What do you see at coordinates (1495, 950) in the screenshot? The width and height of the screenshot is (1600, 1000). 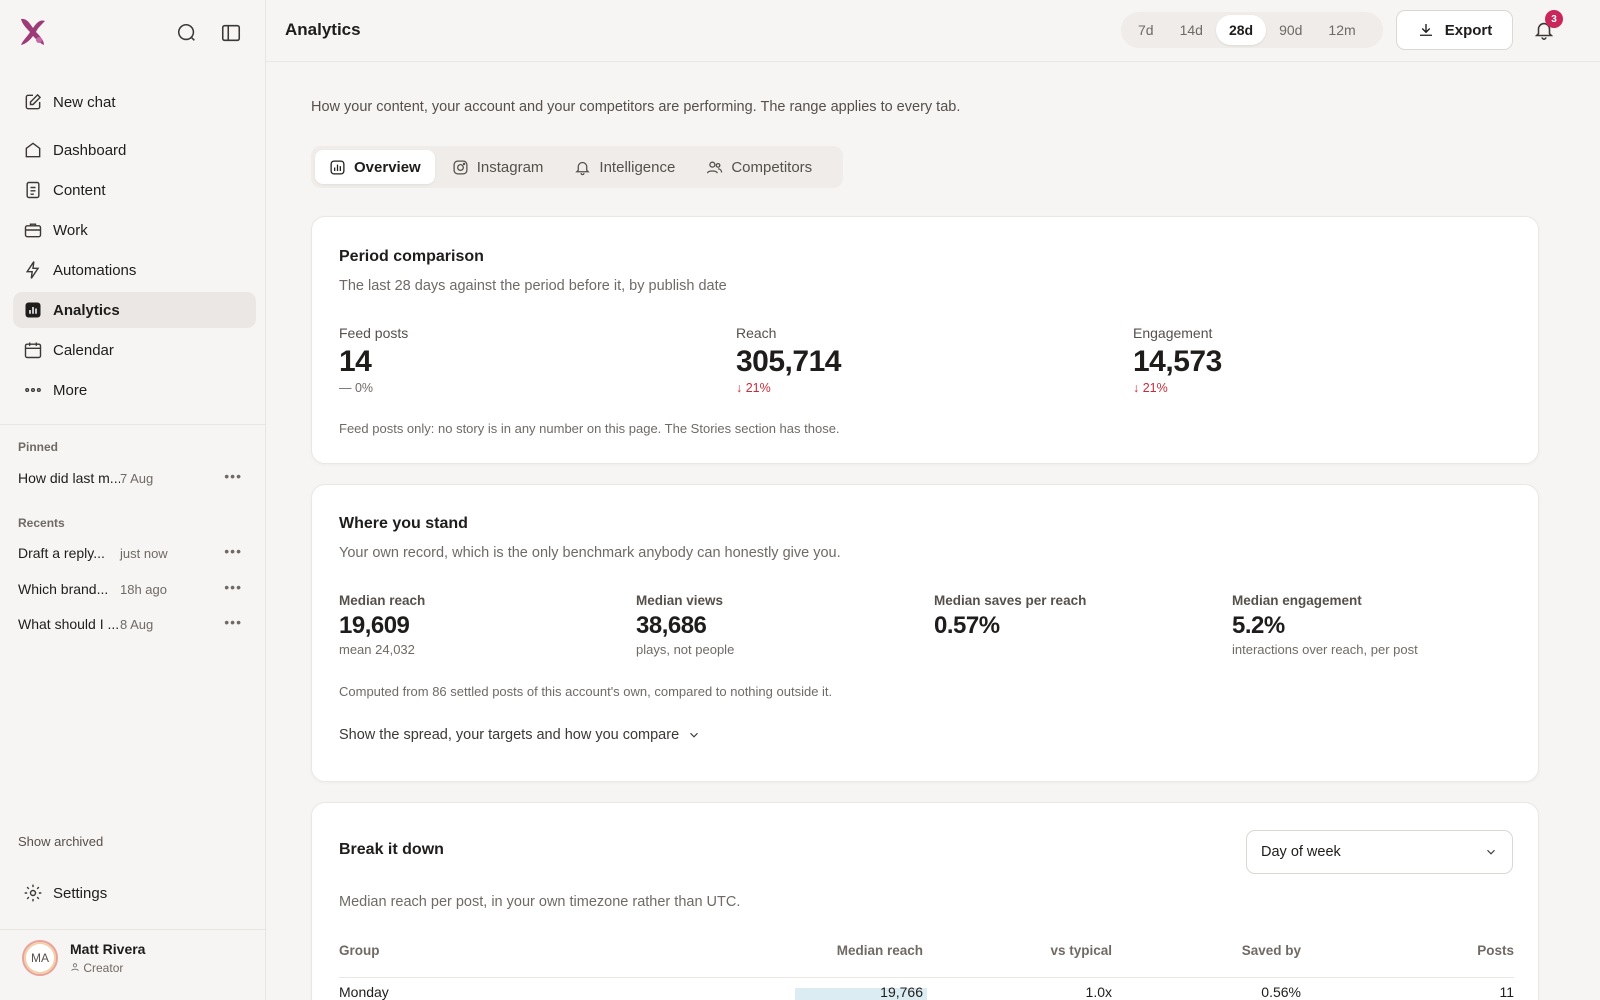 I see `column-header: Posts` at bounding box center [1495, 950].